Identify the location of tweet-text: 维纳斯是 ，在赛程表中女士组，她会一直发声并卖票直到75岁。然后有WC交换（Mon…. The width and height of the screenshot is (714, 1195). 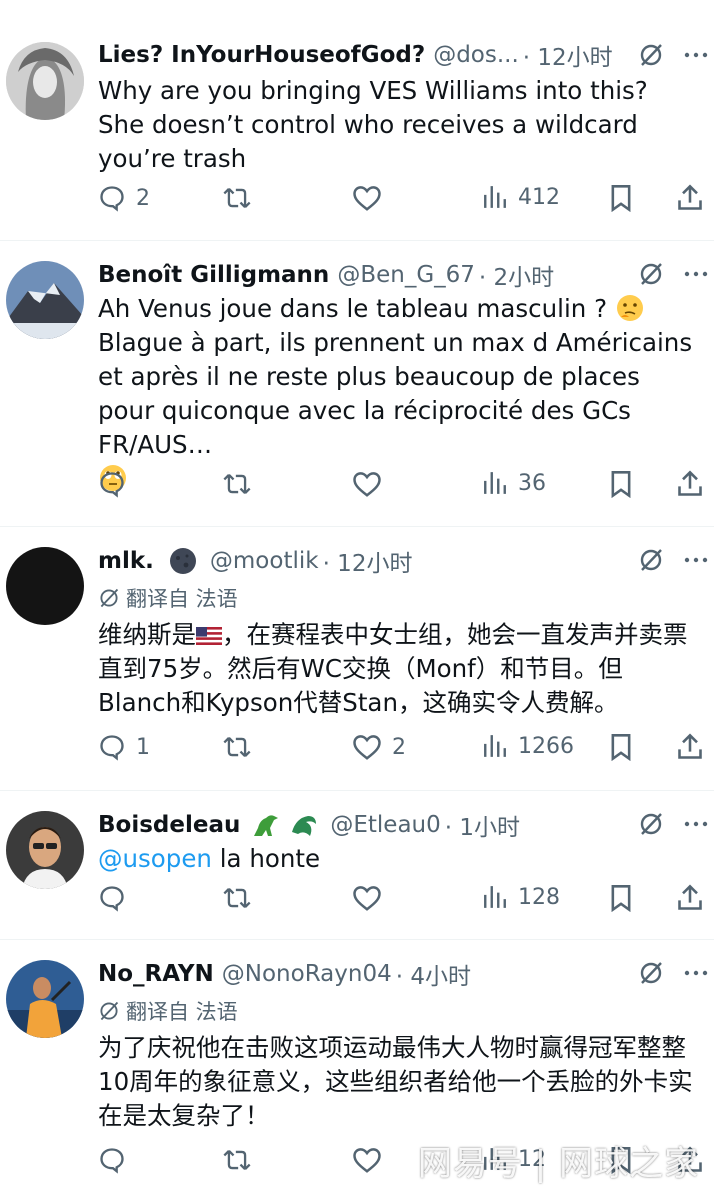
(399, 669).